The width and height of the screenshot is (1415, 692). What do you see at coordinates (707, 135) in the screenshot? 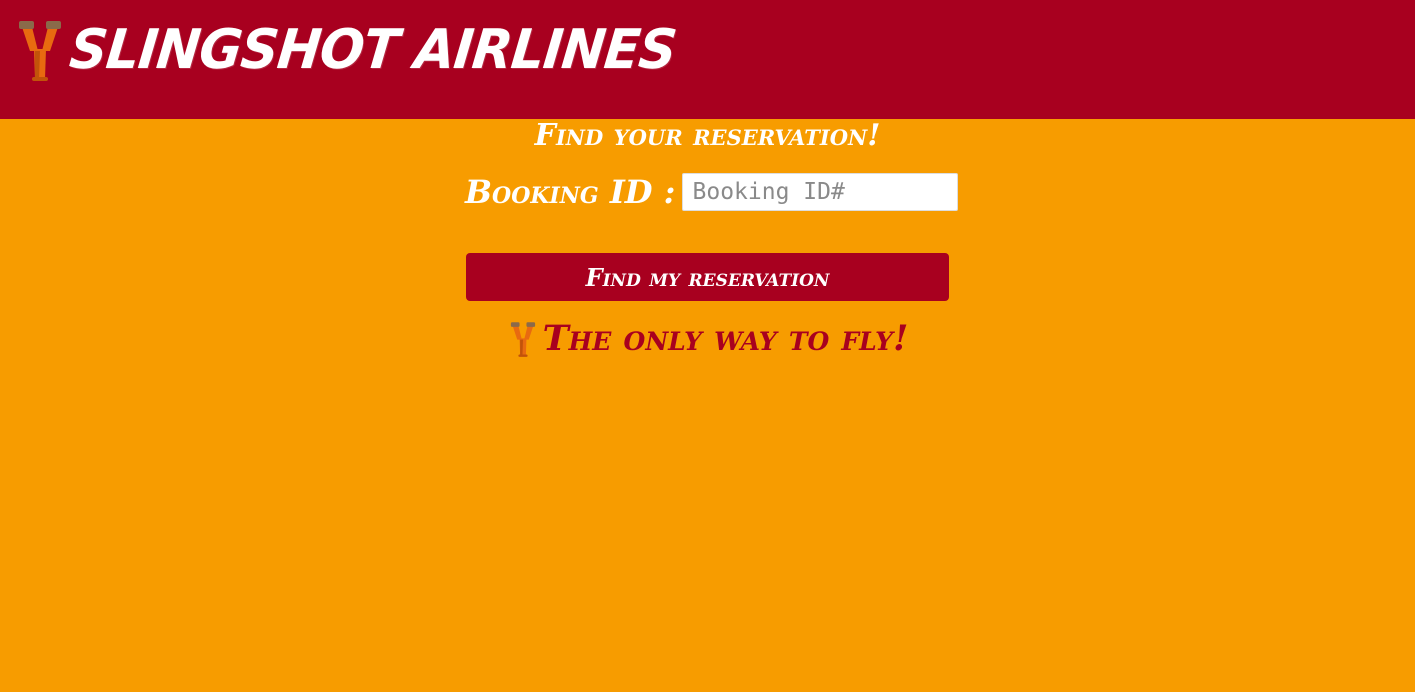
I see `page-title: Find your reservation!` at bounding box center [707, 135].